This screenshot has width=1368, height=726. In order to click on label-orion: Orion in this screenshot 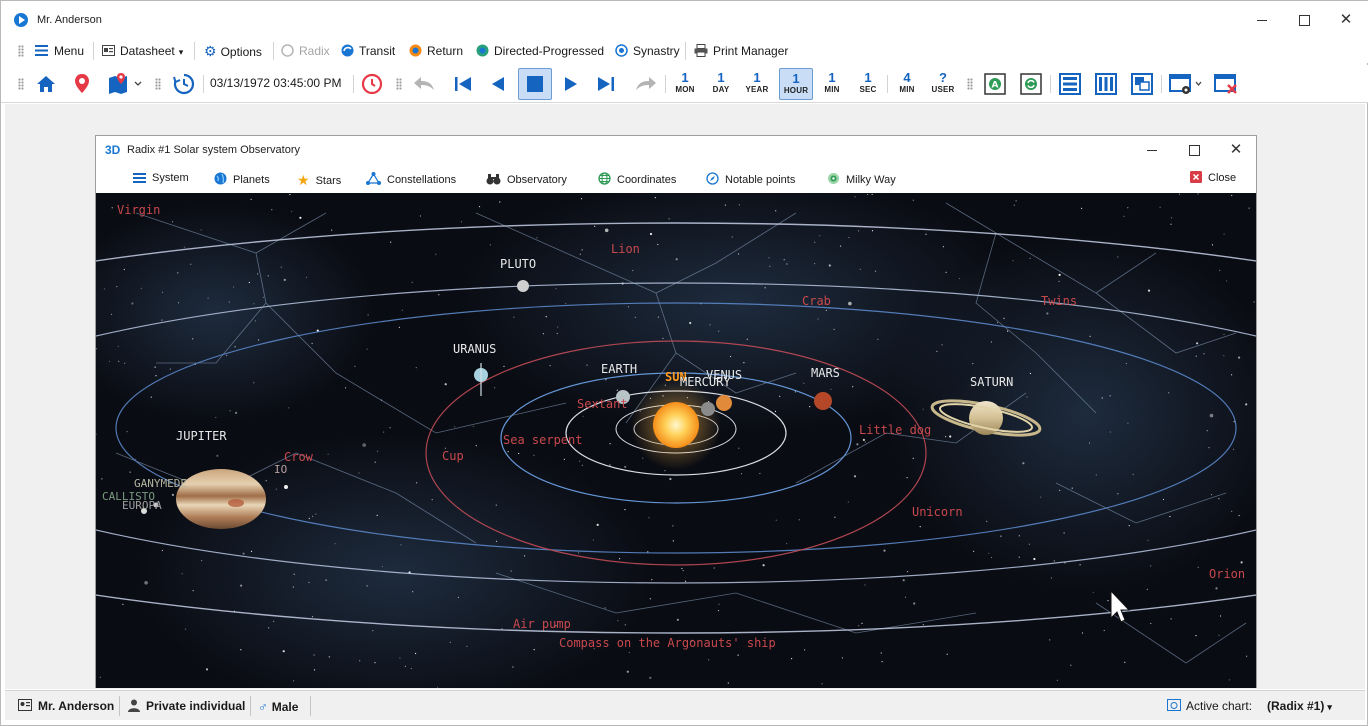, I will do `click(1227, 574)`.